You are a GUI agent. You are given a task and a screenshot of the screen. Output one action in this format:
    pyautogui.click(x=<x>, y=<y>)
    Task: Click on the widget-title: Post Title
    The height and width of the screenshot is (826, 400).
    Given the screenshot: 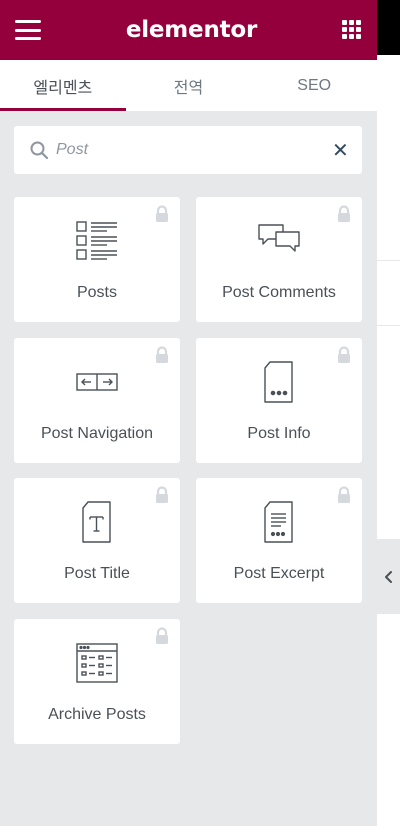 What is the action you would take?
    pyautogui.click(x=97, y=573)
    